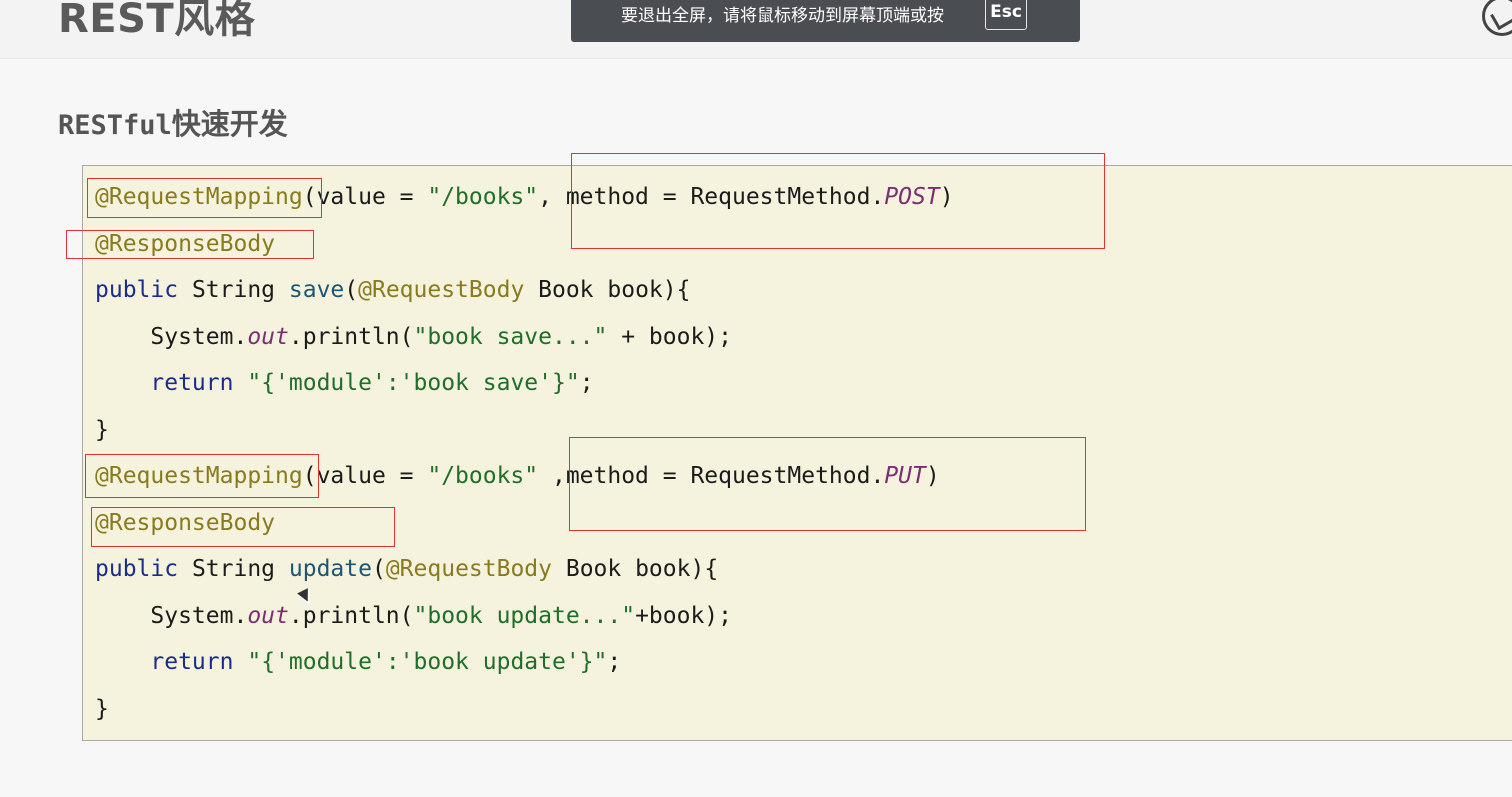 The height and width of the screenshot is (797, 1512). I want to click on highlight-box-method-post, so click(838, 201).